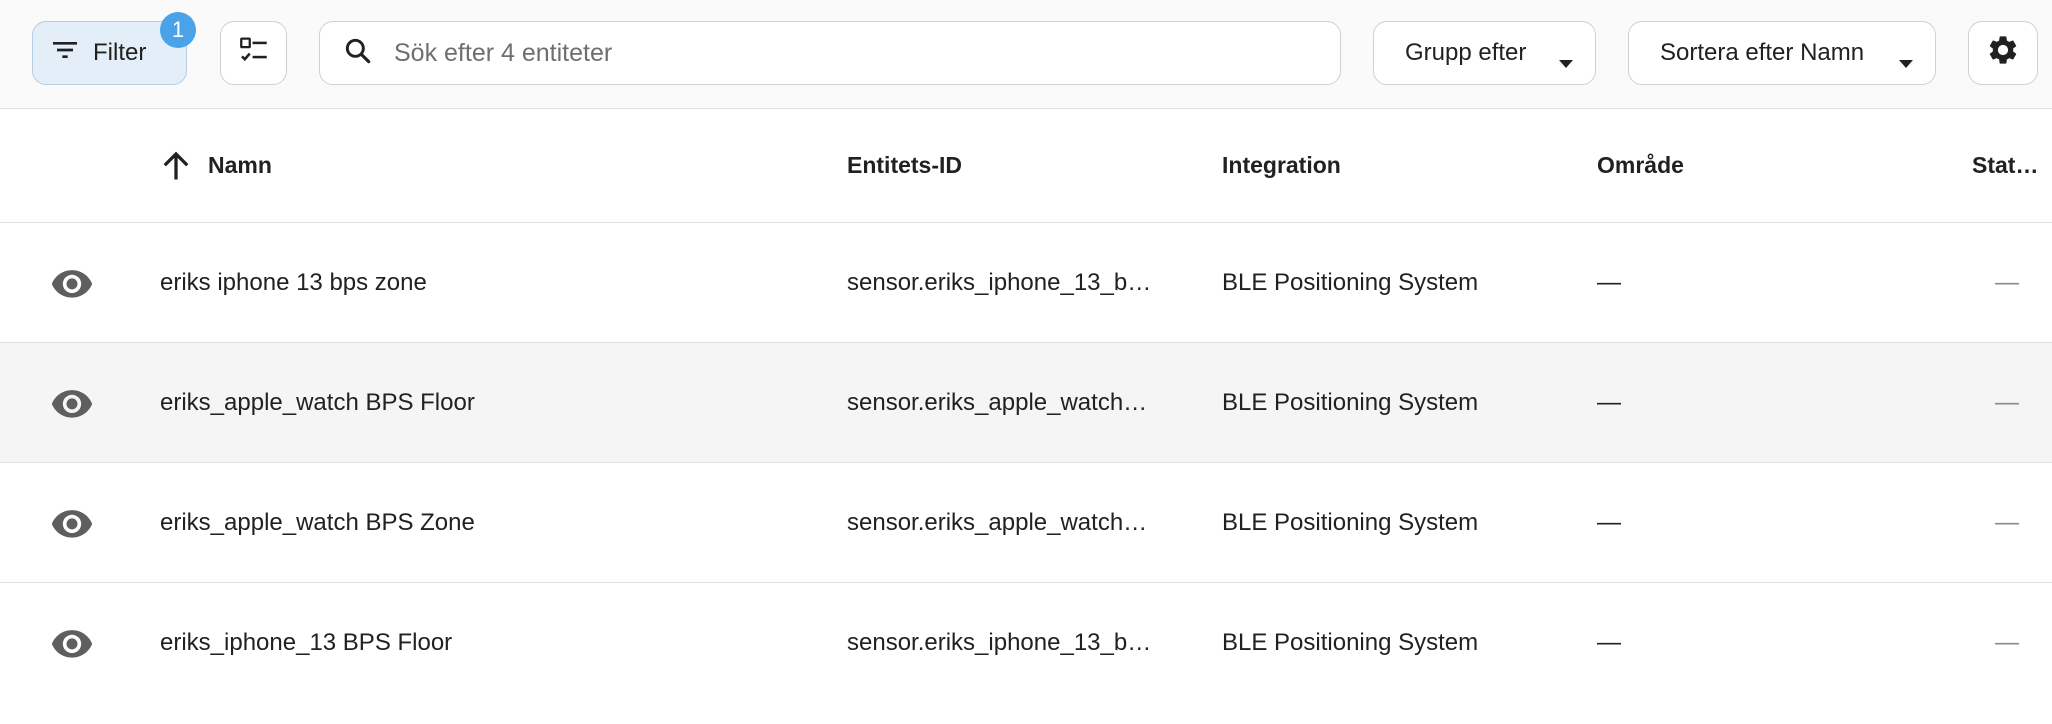 This screenshot has width=2052, height=724. Describe the element at coordinates (1640, 165) in the screenshot. I see `column-header-area: Område` at that location.